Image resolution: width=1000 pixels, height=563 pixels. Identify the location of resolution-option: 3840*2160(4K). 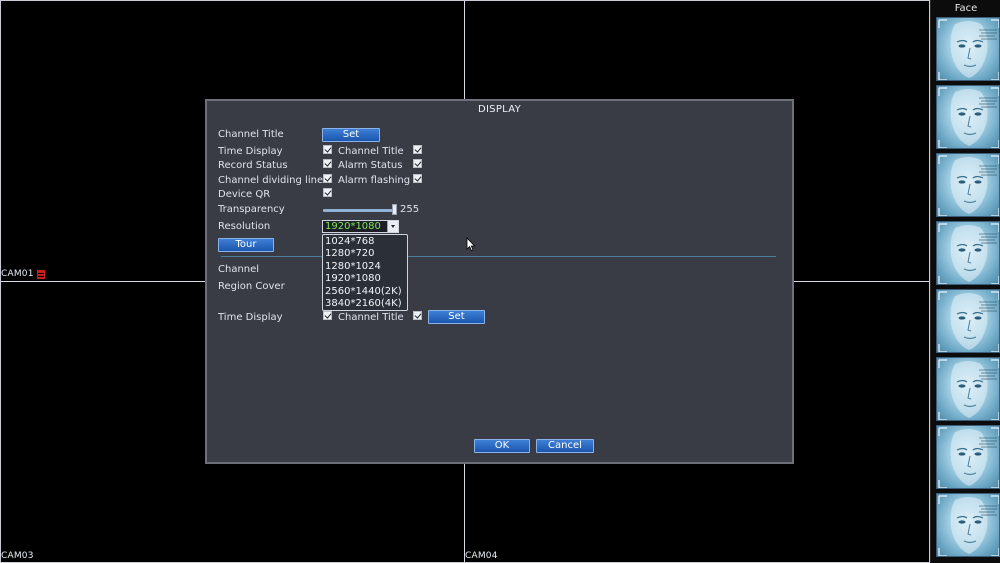
(363, 304).